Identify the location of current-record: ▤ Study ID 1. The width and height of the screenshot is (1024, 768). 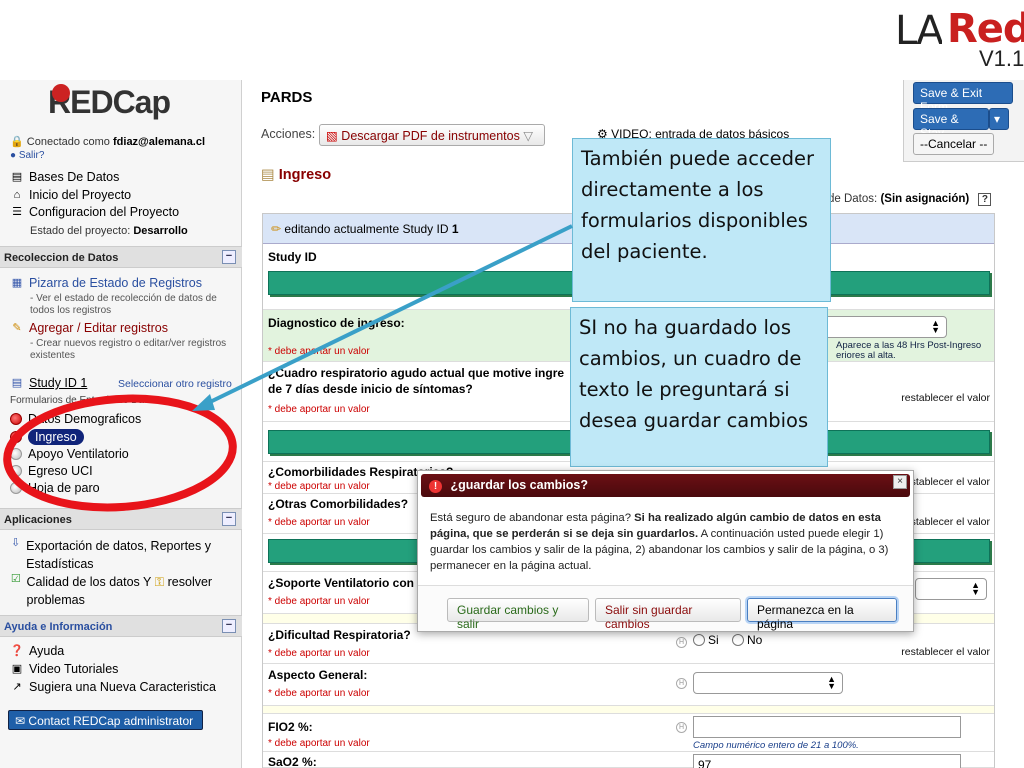
(49, 383).